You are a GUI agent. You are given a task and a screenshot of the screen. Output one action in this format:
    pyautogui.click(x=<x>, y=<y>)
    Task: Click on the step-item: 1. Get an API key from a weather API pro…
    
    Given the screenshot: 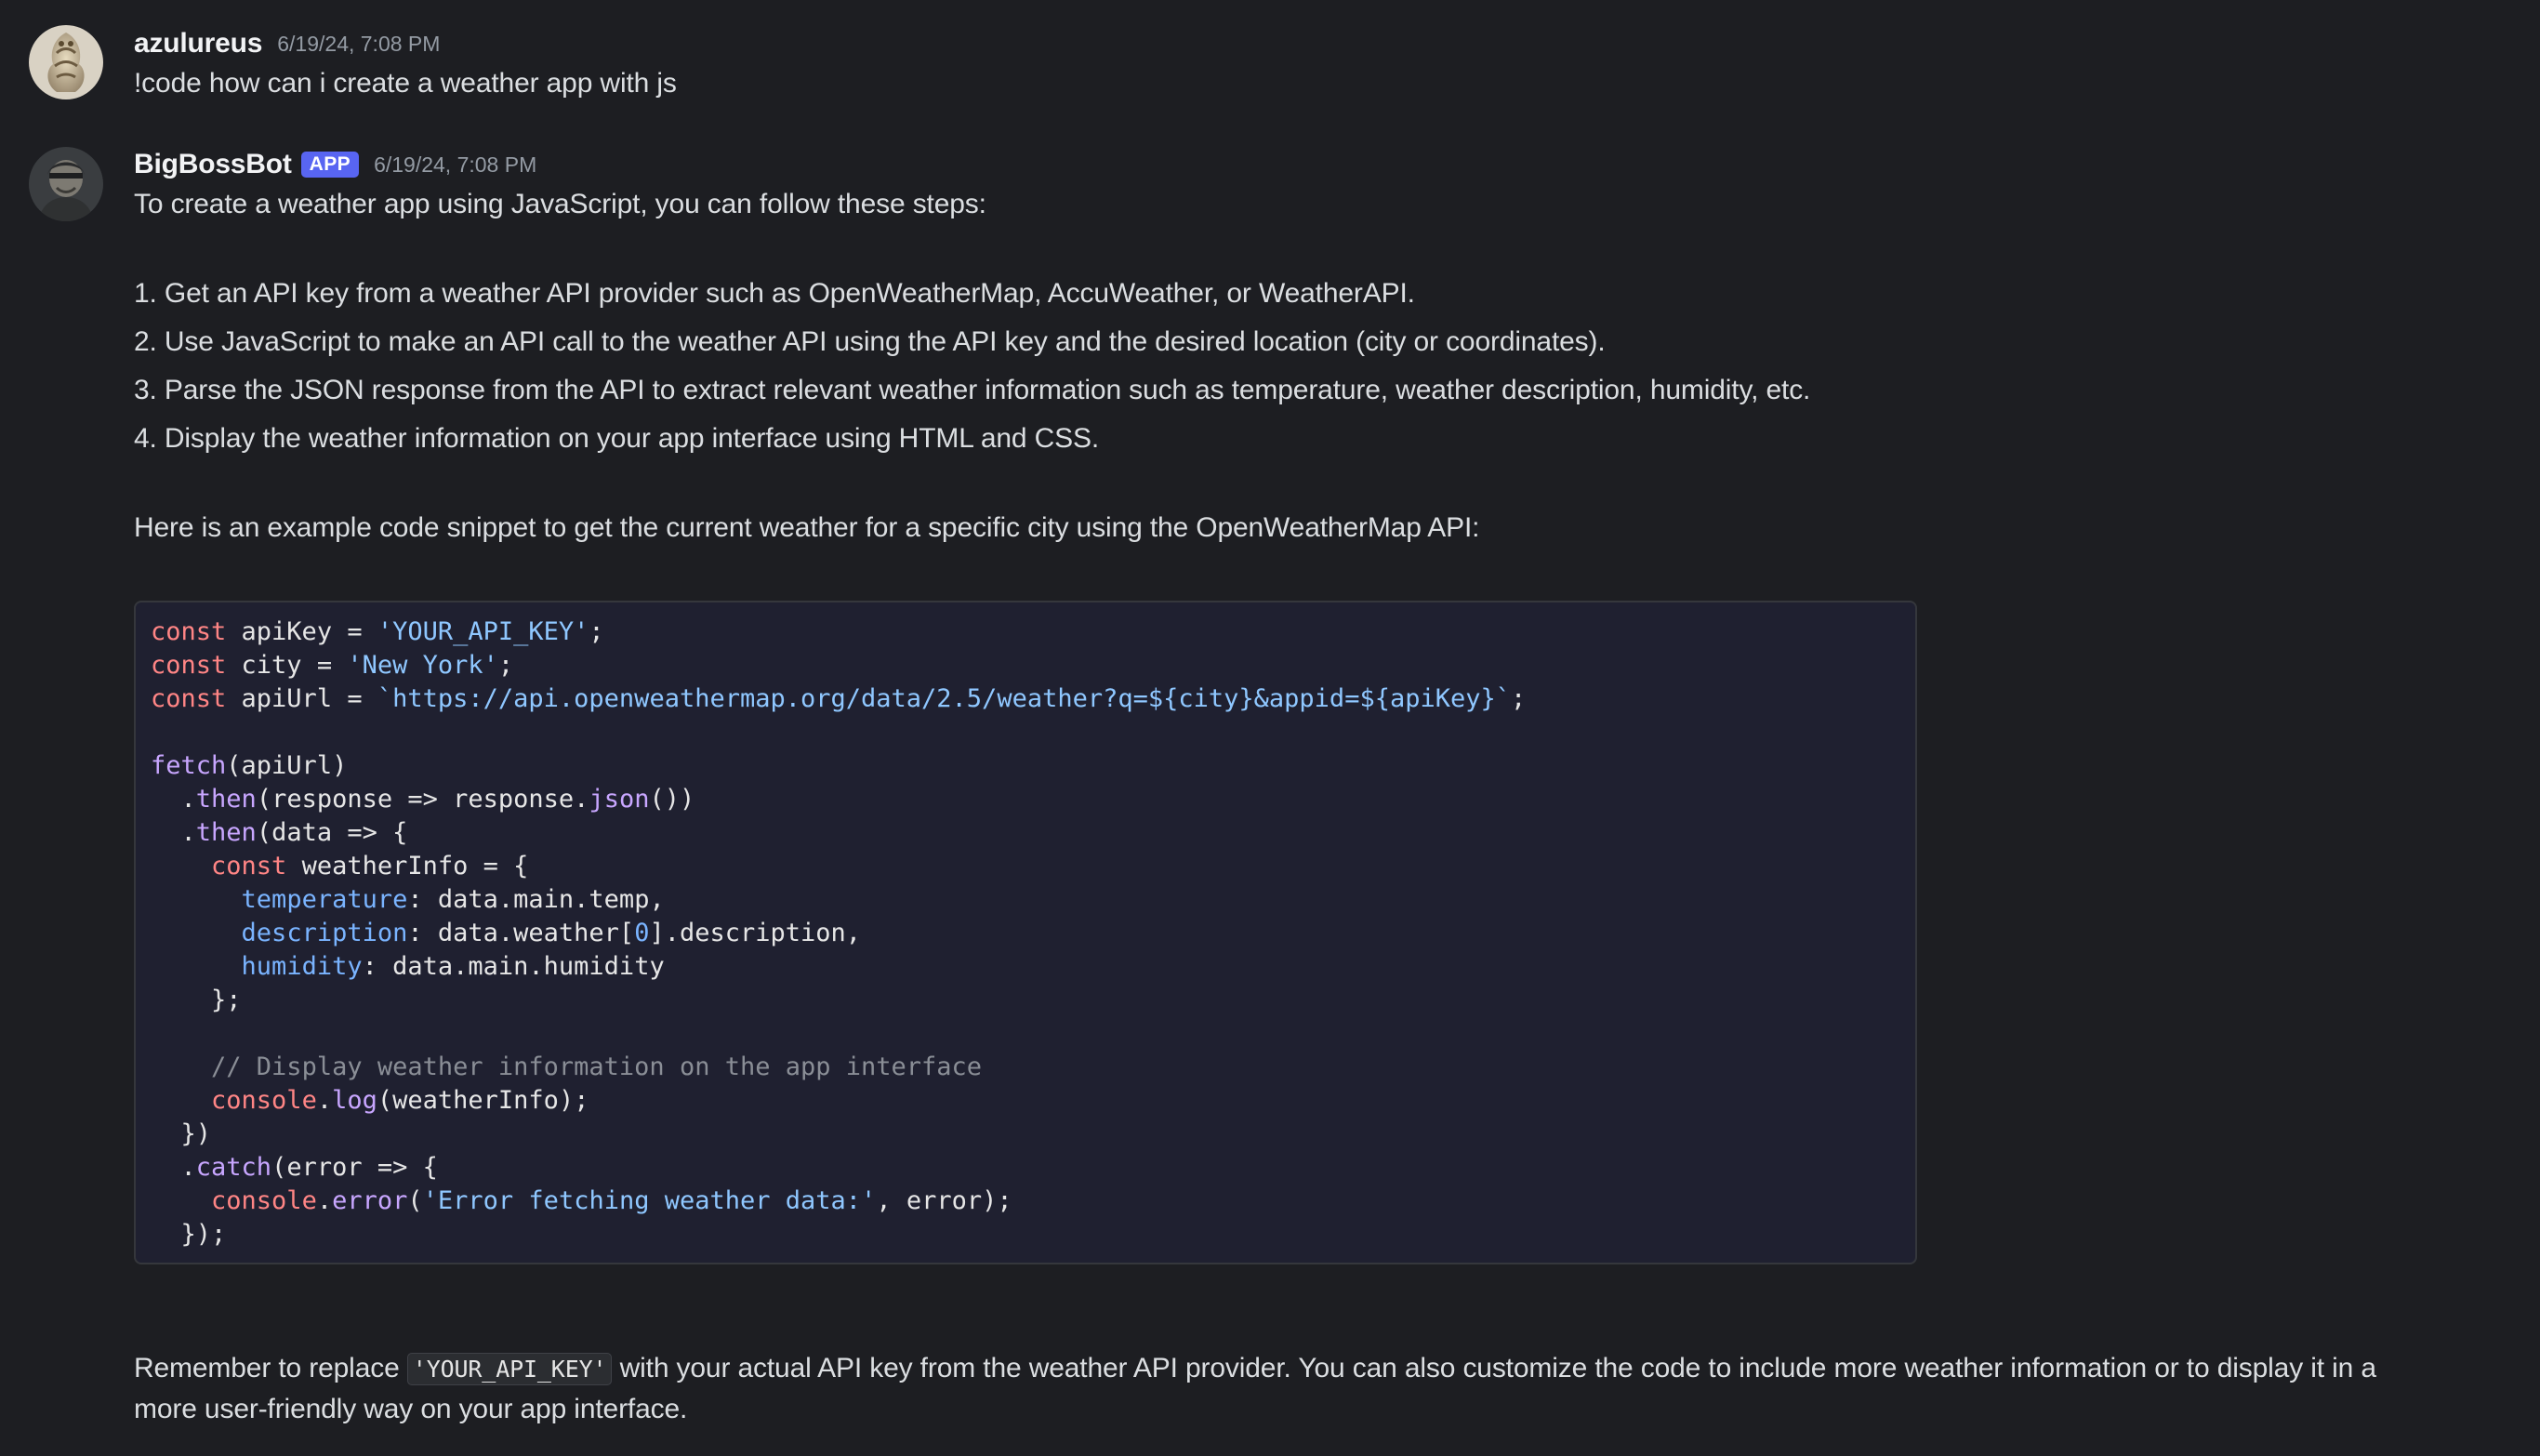 What is the action you would take?
    pyautogui.click(x=774, y=293)
    